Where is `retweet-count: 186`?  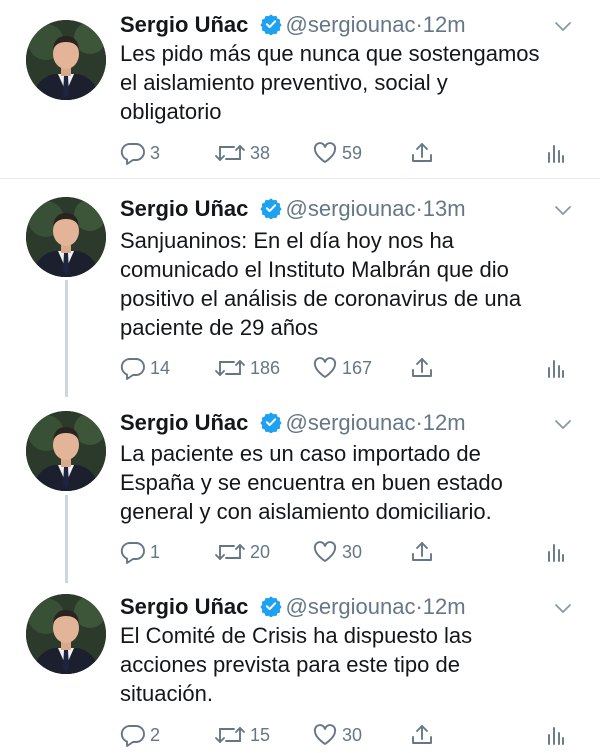
retweet-count: 186 is located at coordinates (265, 367).